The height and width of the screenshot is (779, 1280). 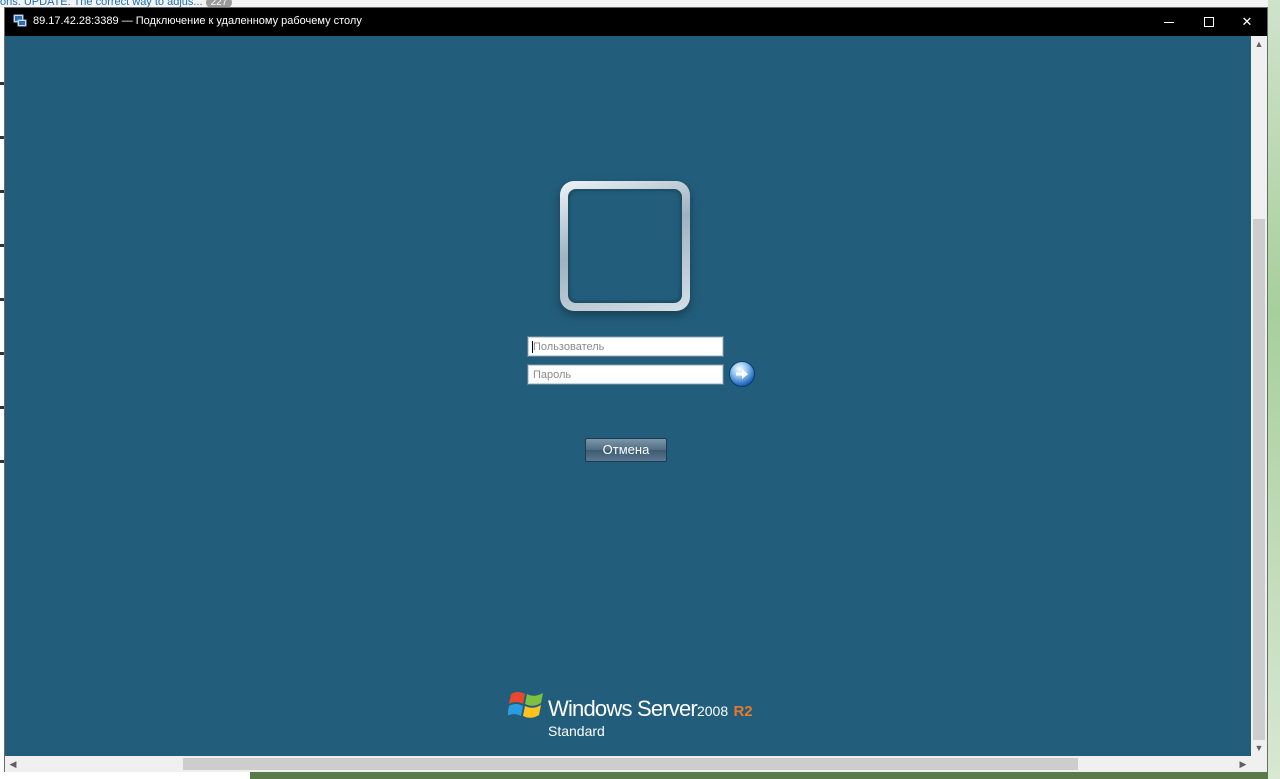 I want to click on vertical-scrollbar: ▲ ▼, so click(x=1259, y=396).